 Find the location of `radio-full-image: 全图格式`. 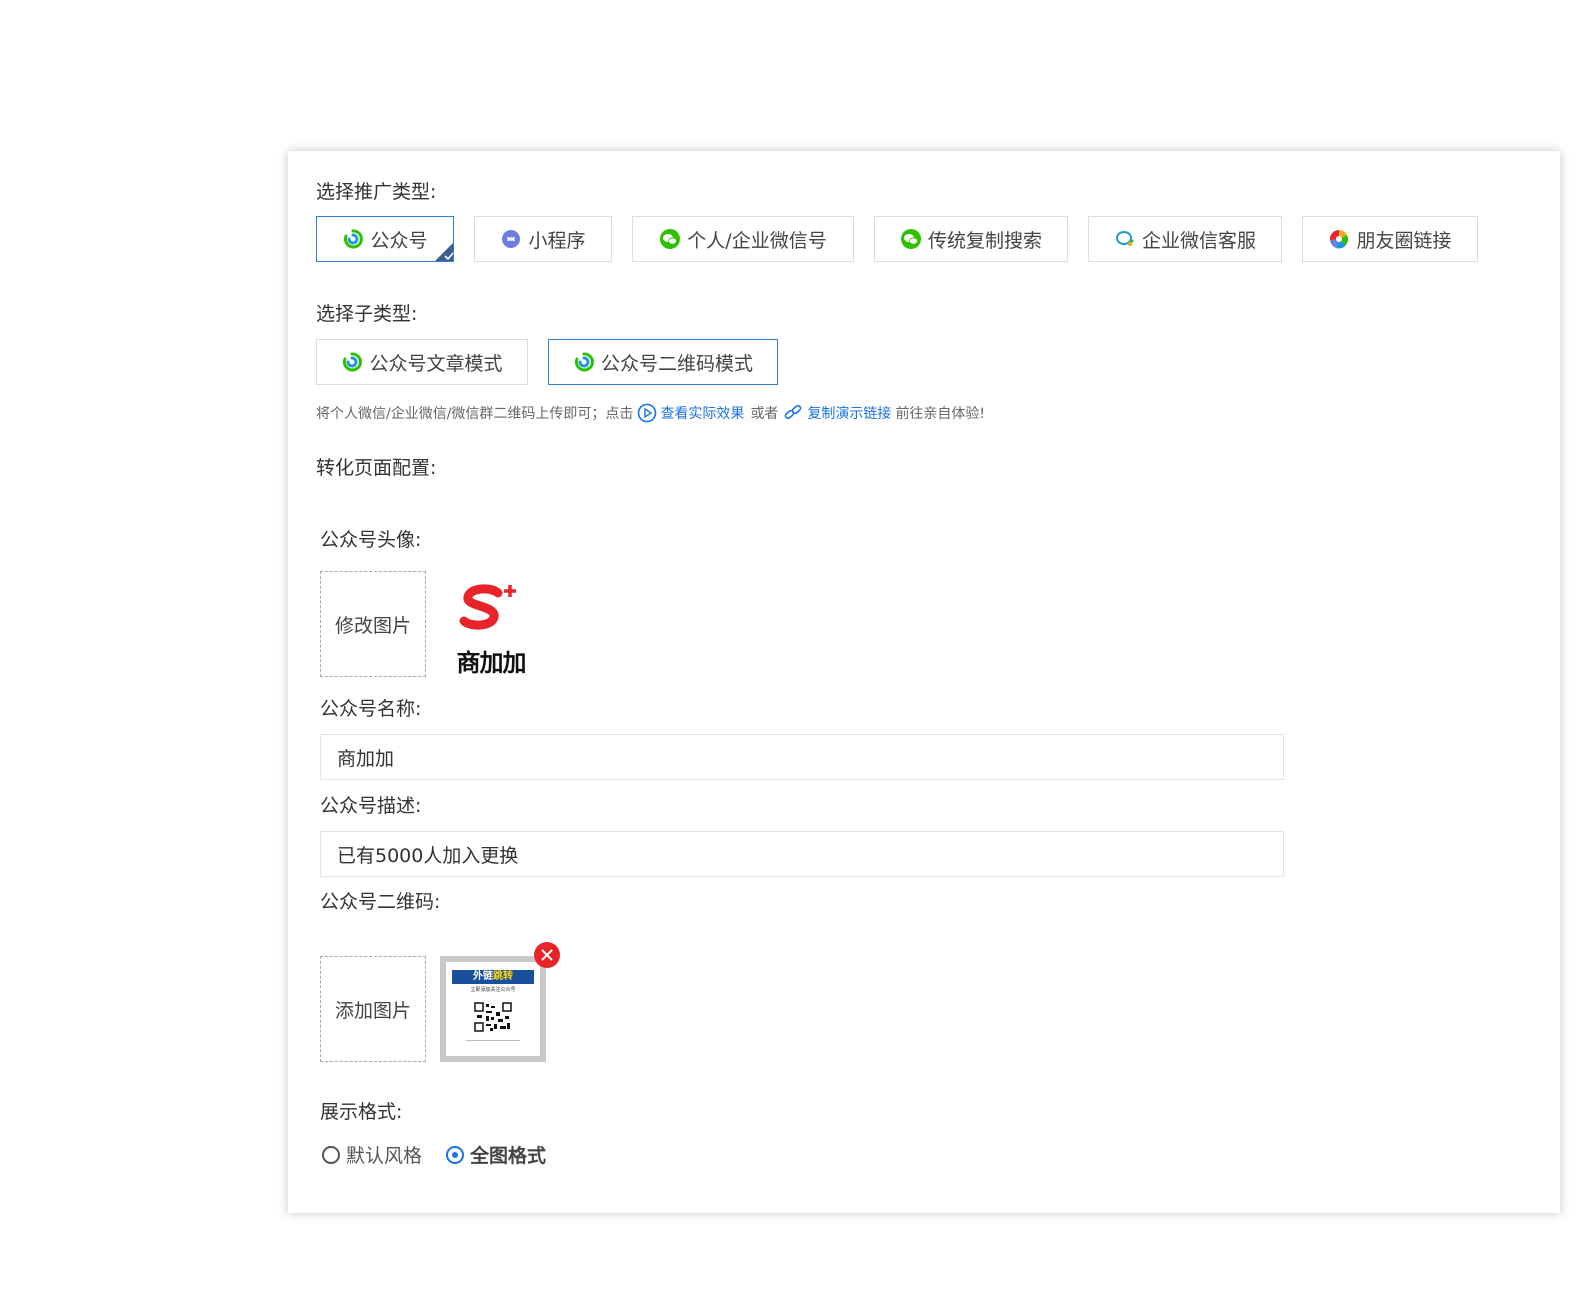

radio-full-image: 全图格式 is located at coordinates (496, 1154).